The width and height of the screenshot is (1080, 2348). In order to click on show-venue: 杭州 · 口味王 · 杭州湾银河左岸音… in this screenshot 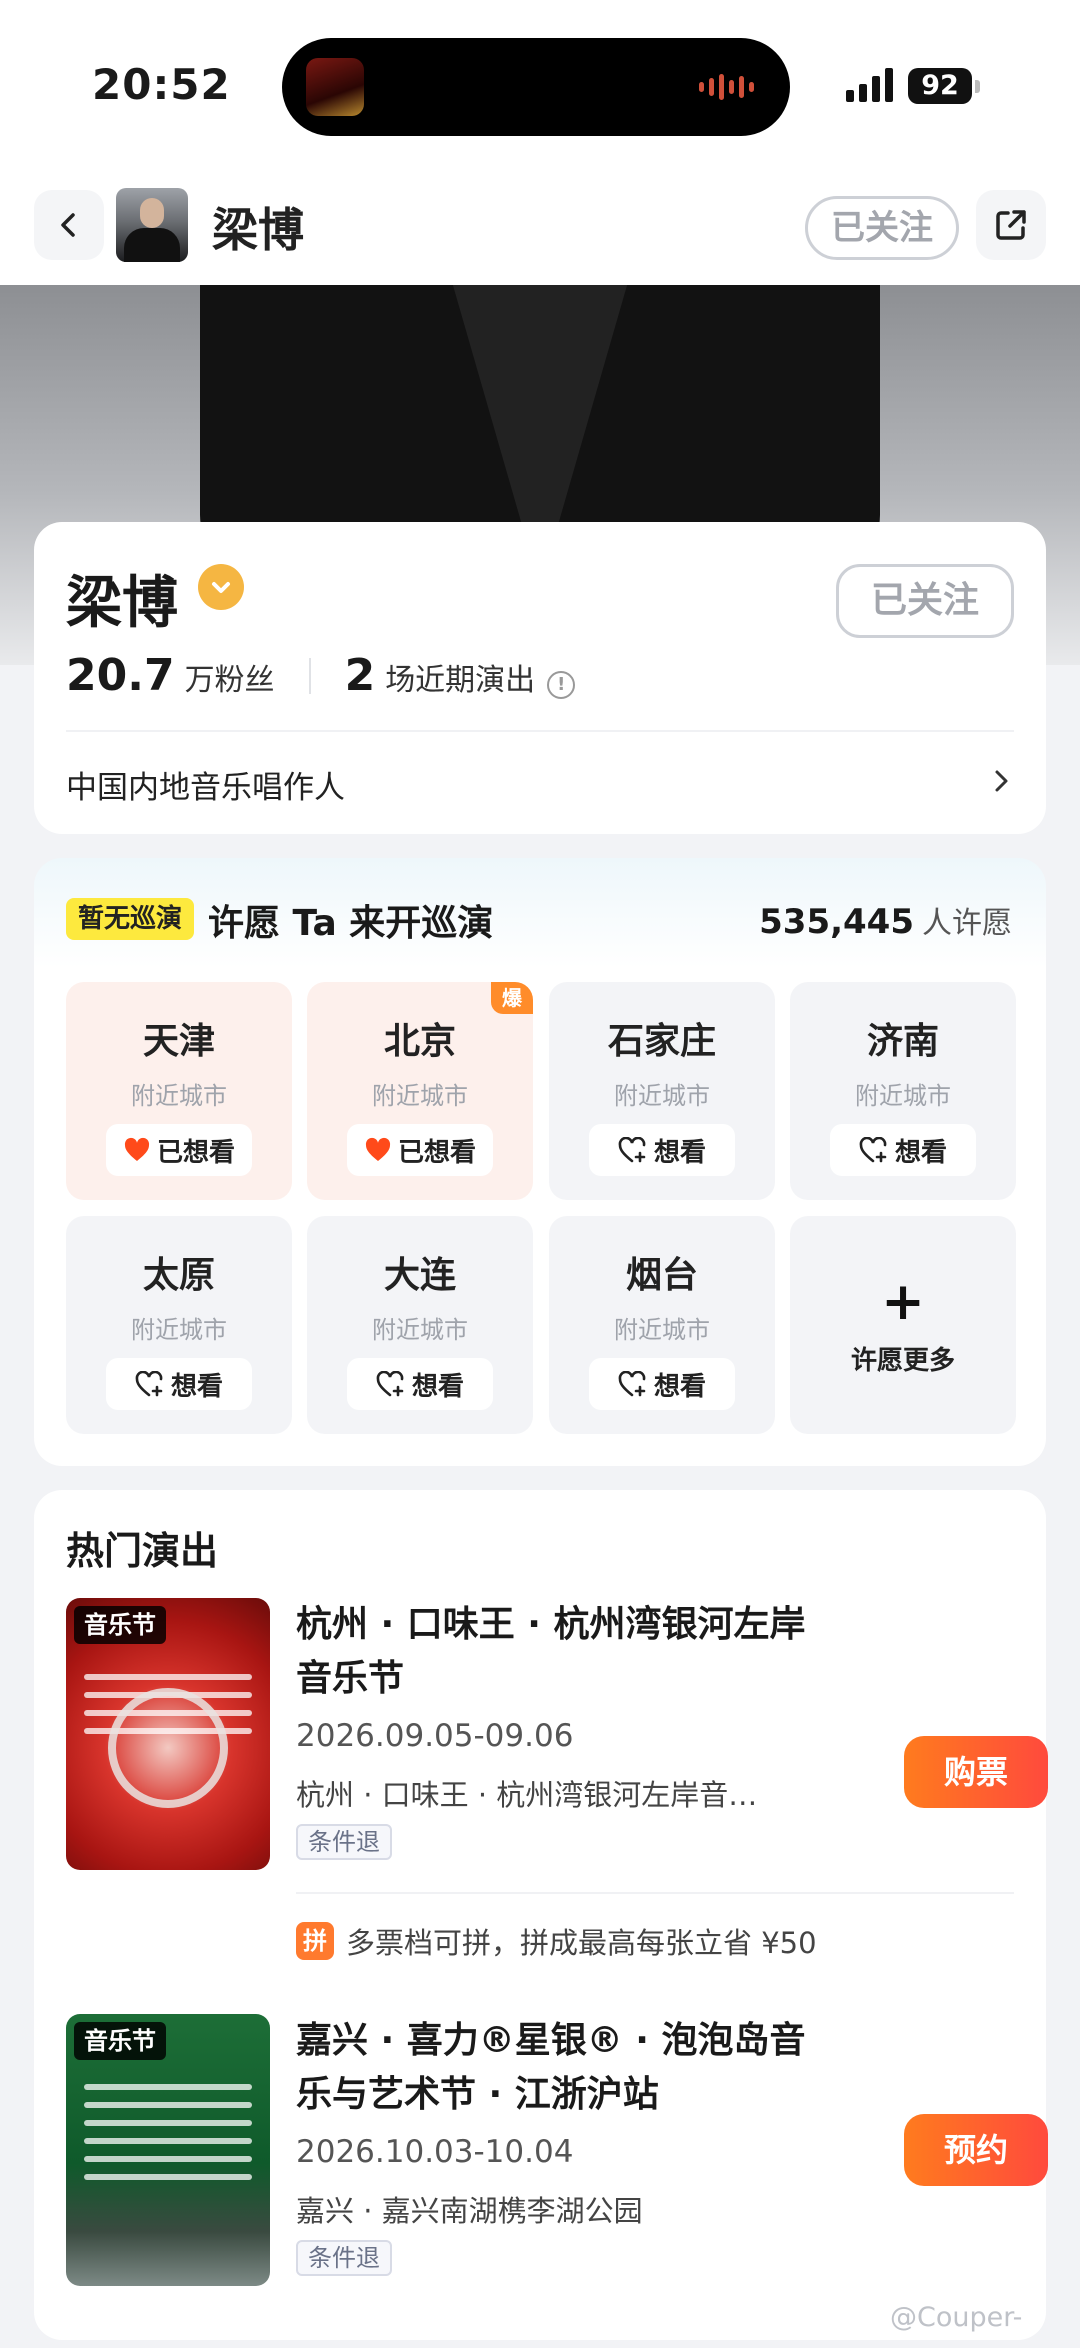, I will do `click(527, 1795)`.